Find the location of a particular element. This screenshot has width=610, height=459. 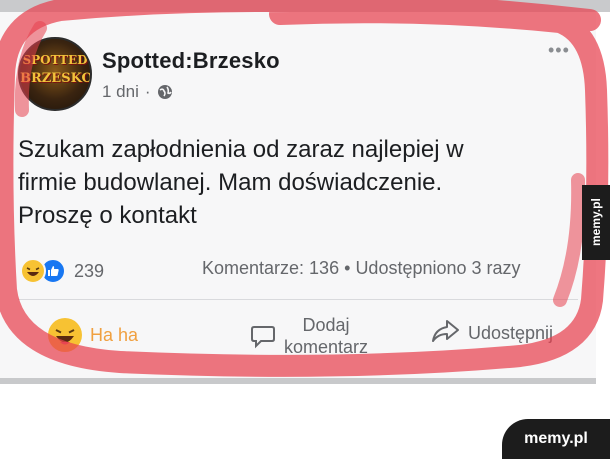

comment-label: Dodaj komentarz is located at coordinates (326, 336).